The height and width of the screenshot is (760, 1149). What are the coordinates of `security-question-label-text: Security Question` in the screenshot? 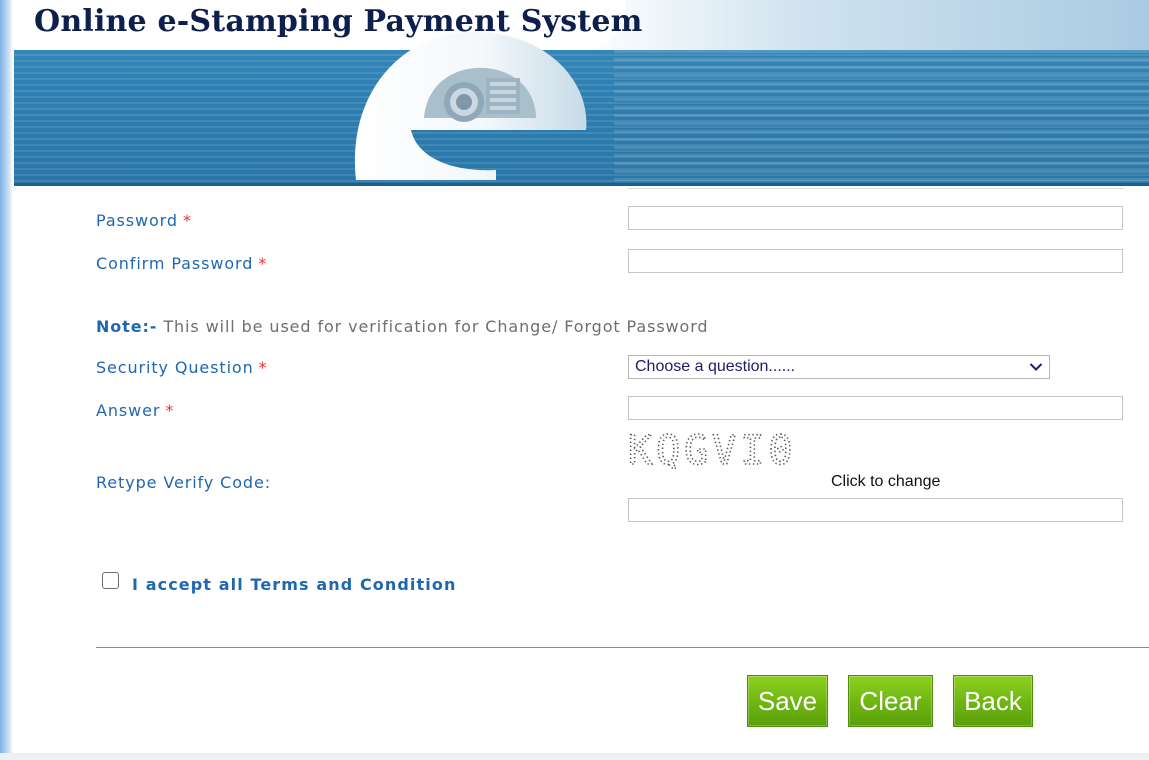 It's located at (175, 367).